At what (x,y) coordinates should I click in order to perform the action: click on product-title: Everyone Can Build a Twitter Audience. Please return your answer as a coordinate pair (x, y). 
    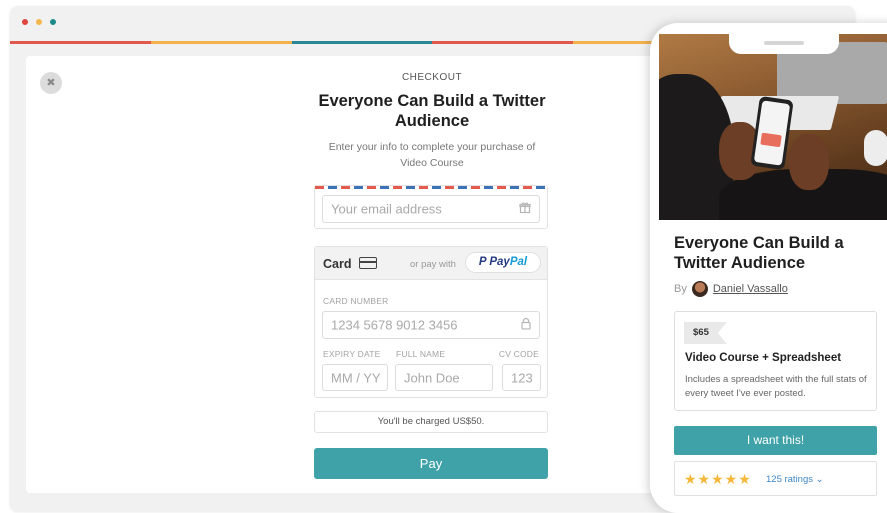
    Looking at the image, I should click on (759, 253).